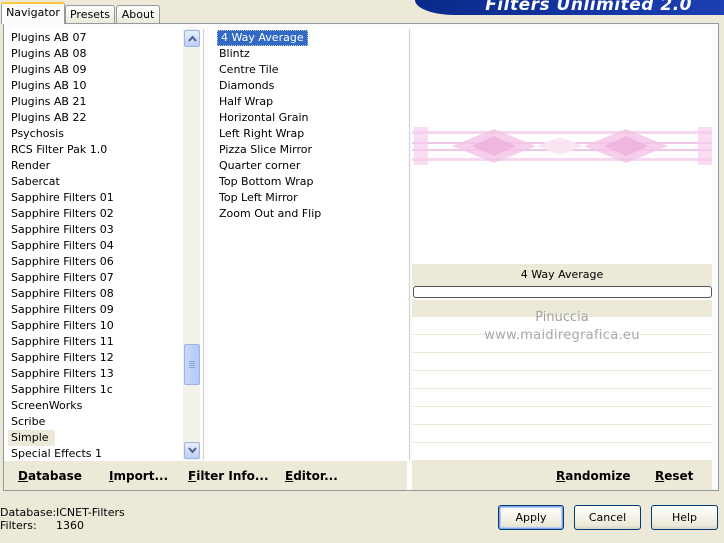 The width and height of the screenshot is (724, 543). I want to click on category-item: Sabercat, so click(35, 182).